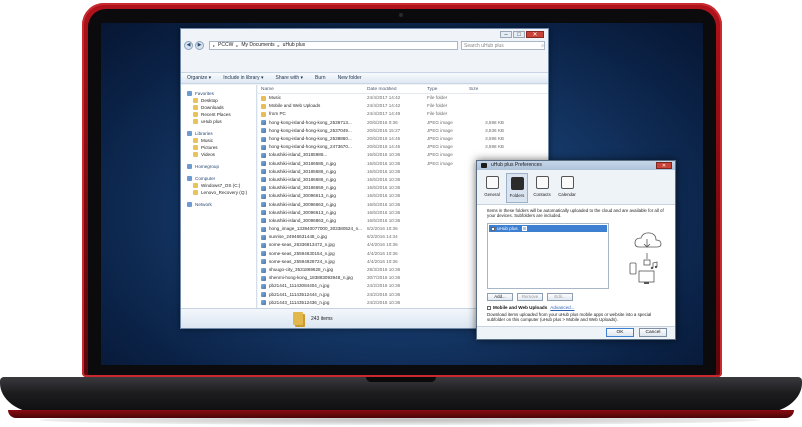 This screenshot has width=802, height=427. I want to click on nav-item-pictures: Pictures, so click(218, 147).